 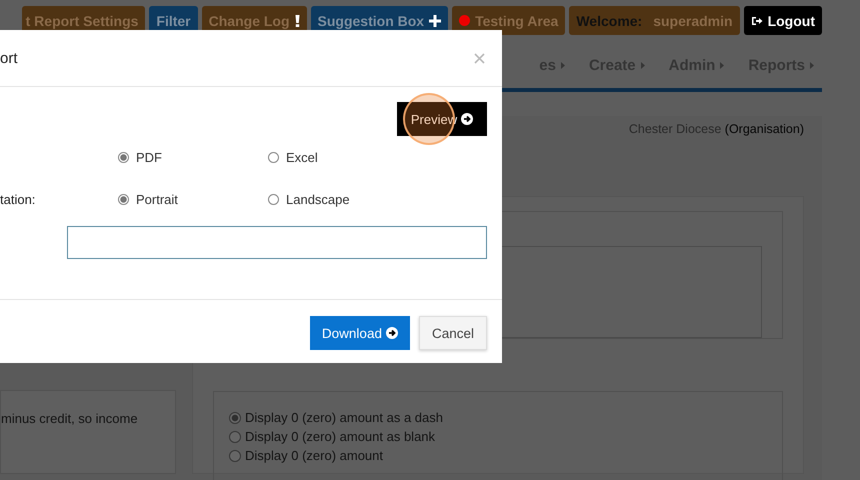 I want to click on dot-icon, so click(x=464, y=20).